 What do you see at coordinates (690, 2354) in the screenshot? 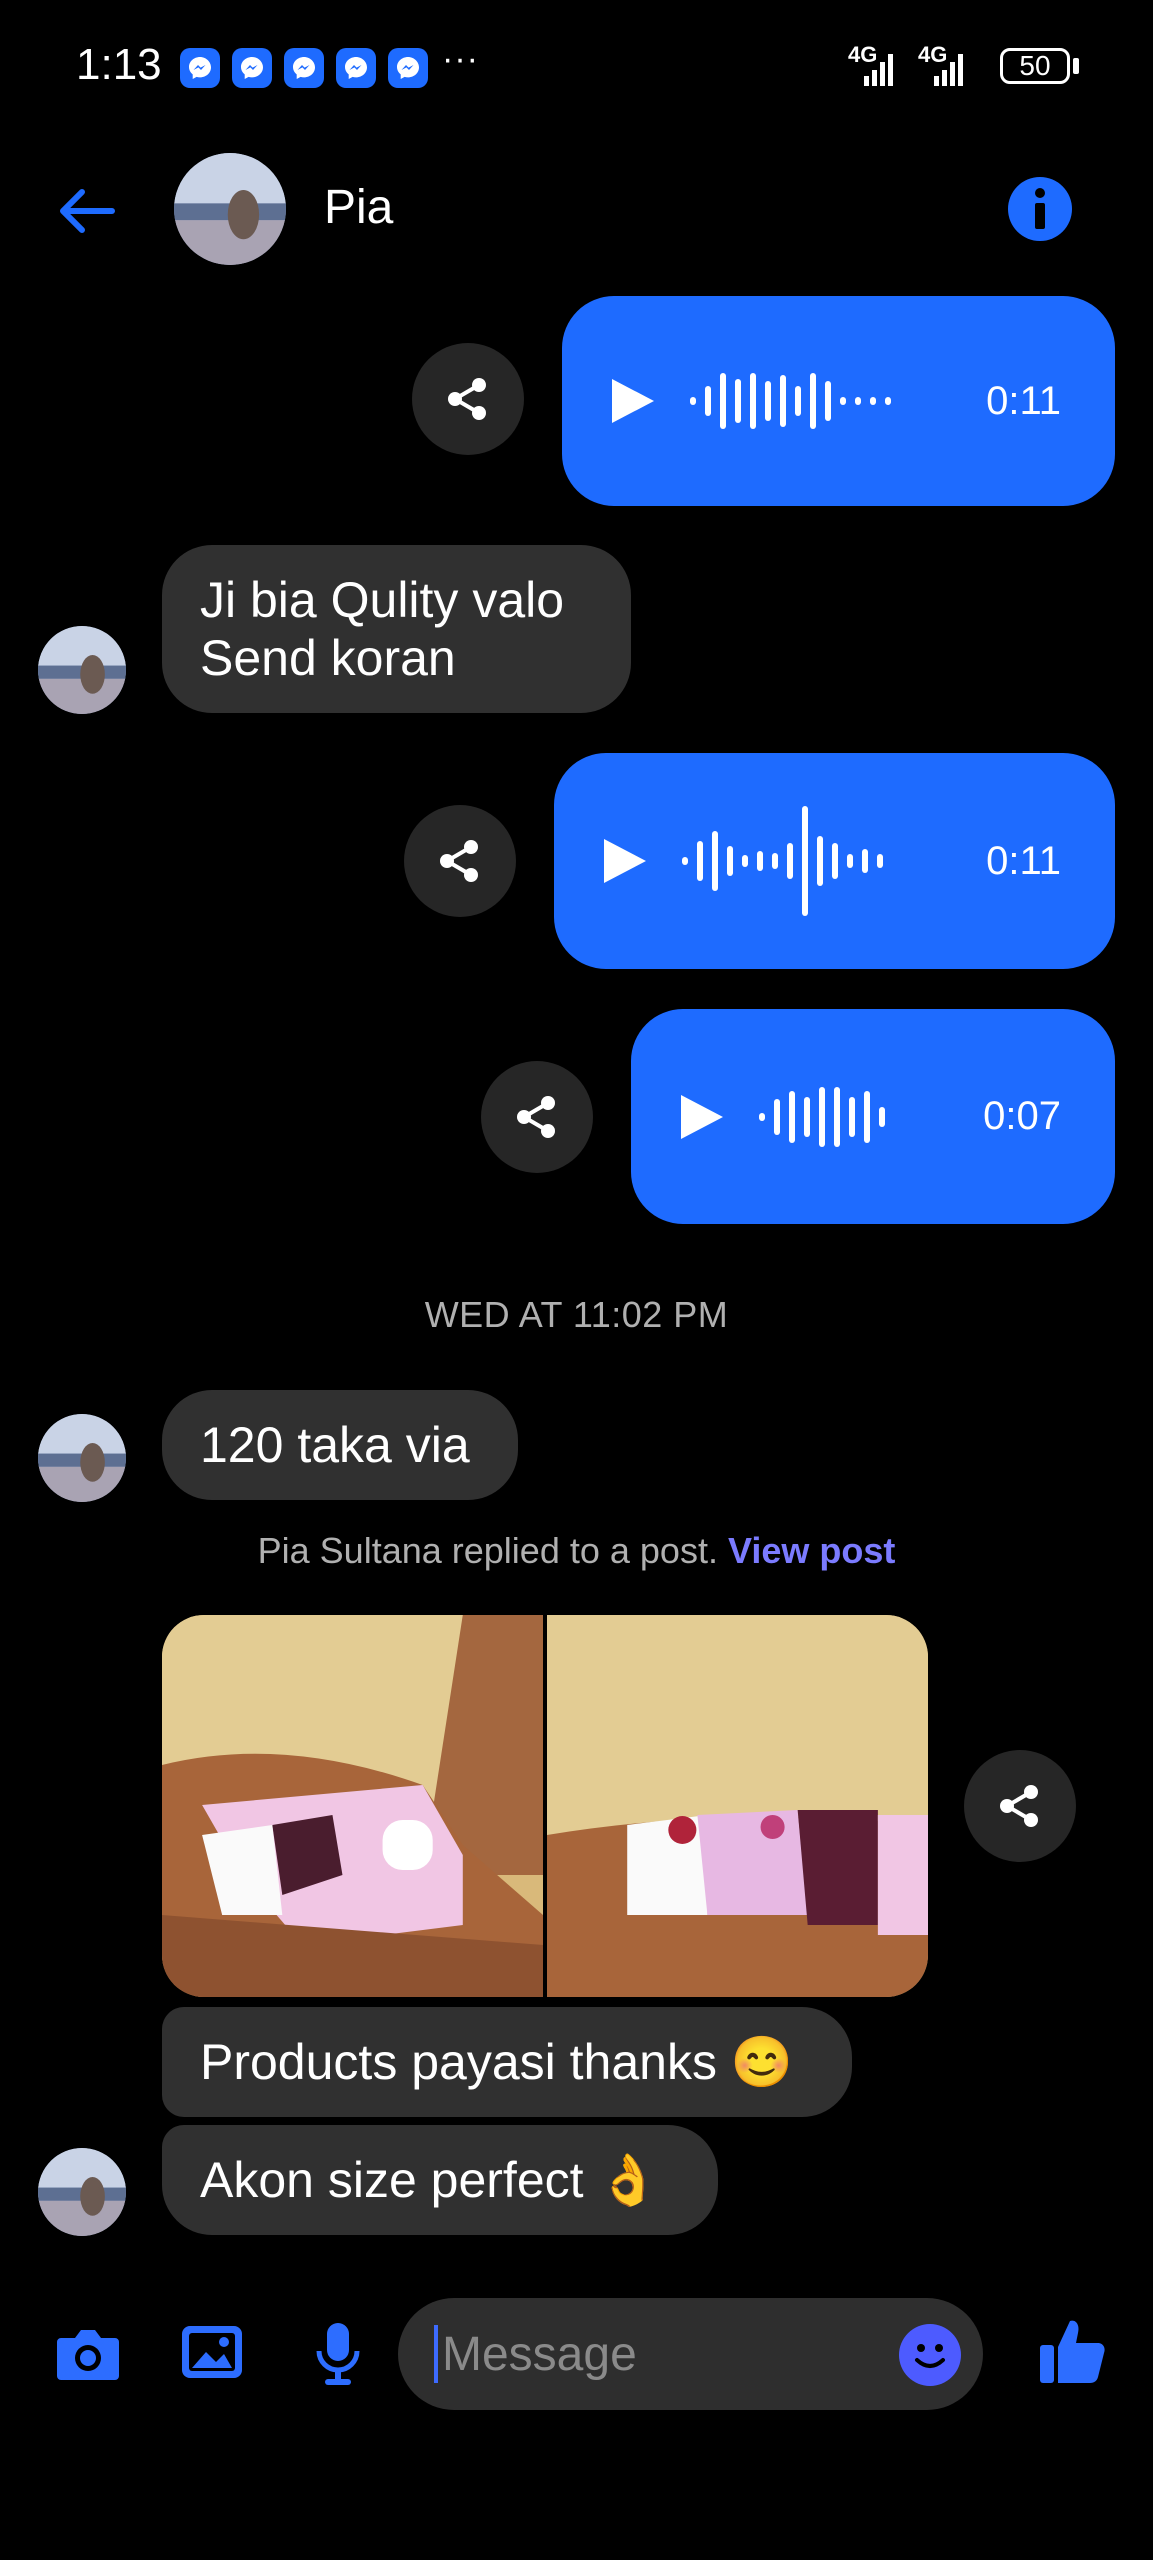
I see `message-input: Message` at bounding box center [690, 2354].